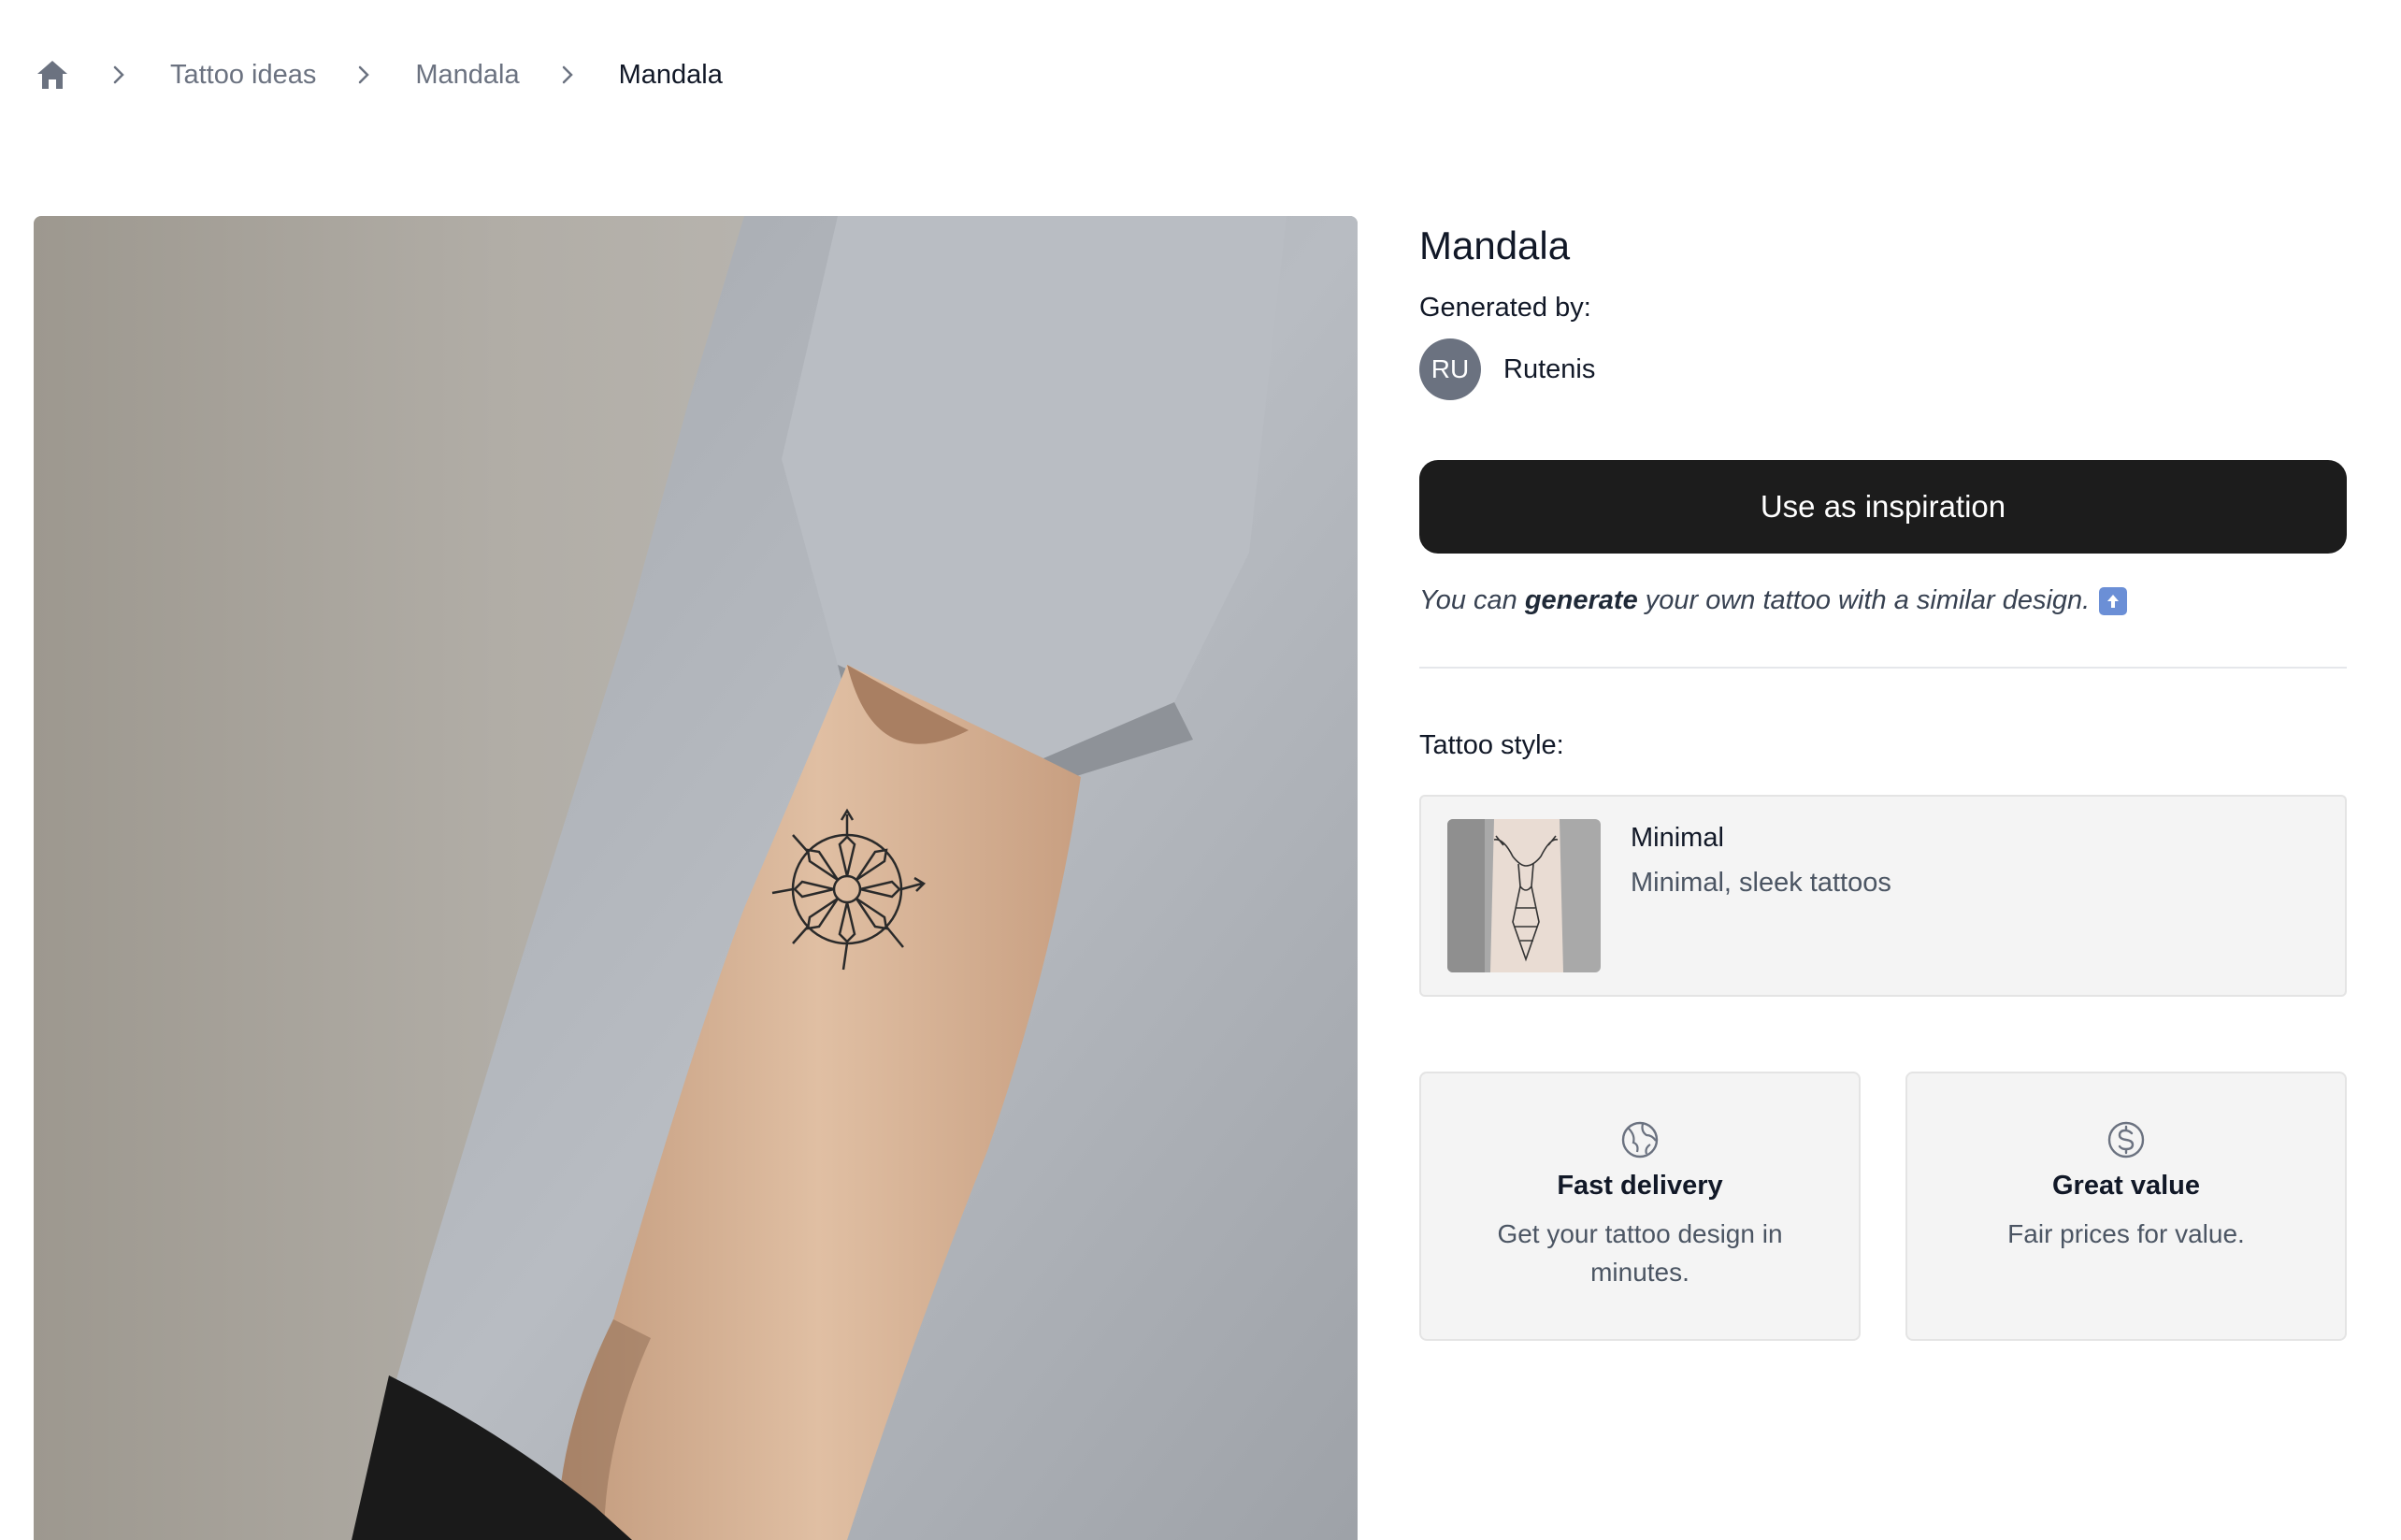 This screenshot has height=1540, width=2401. What do you see at coordinates (1524, 895) in the screenshot?
I see `style-thumbnail` at bounding box center [1524, 895].